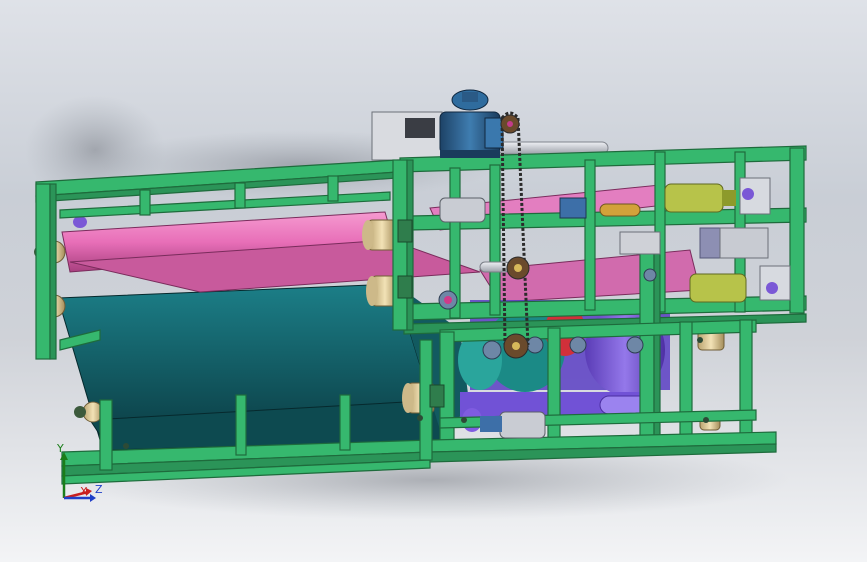 The height and width of the screenshot is (562, 867). I want to click on axis-x-label: X, so click(84, 491).